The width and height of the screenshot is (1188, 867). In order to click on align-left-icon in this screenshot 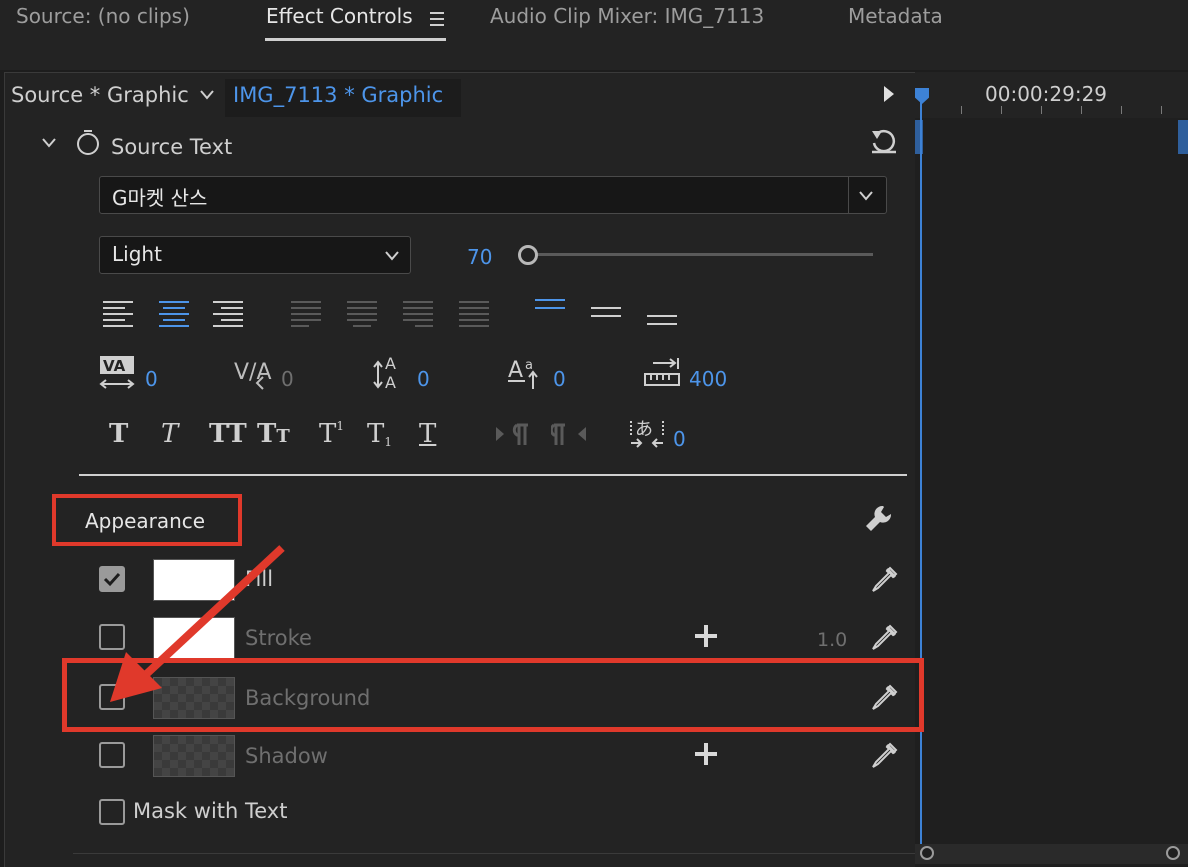, I will do `click(118, 314)`.